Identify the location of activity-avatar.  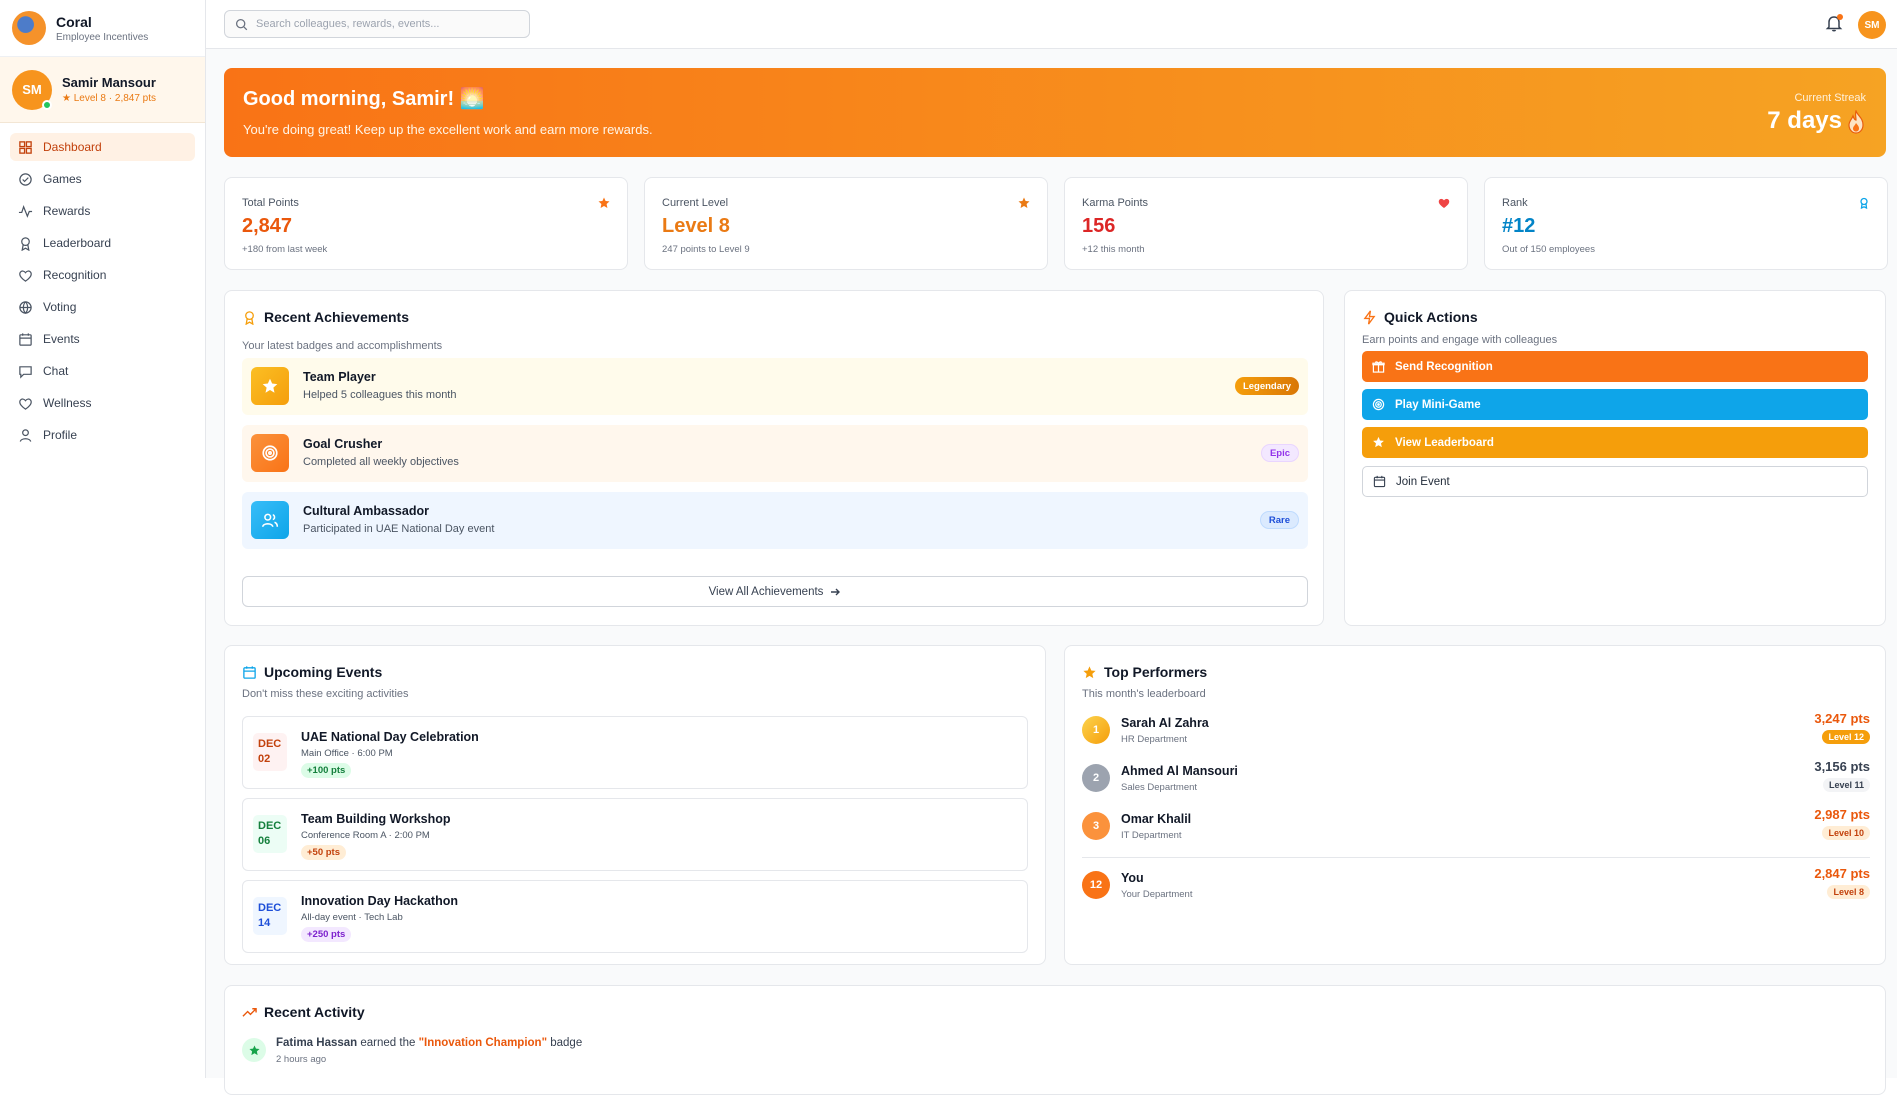
(254, 1050).